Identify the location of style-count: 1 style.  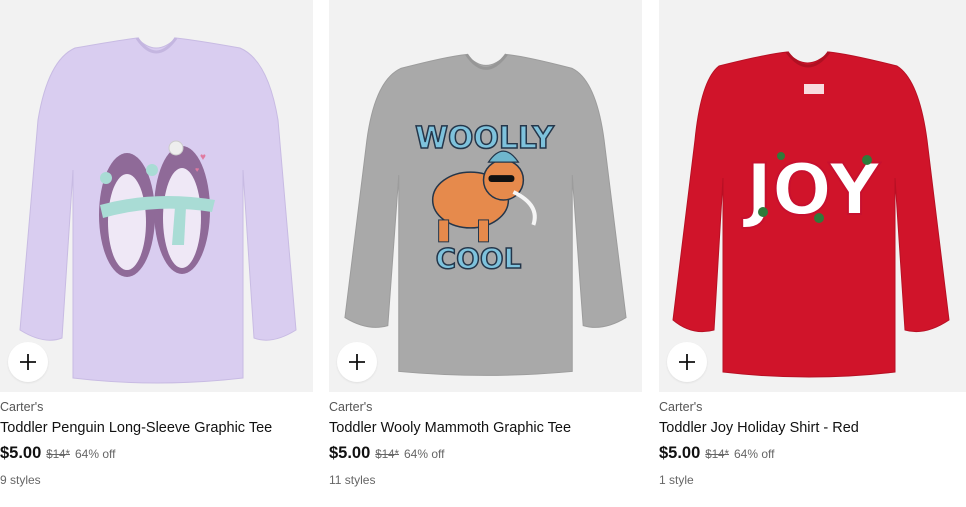
(676, 480).